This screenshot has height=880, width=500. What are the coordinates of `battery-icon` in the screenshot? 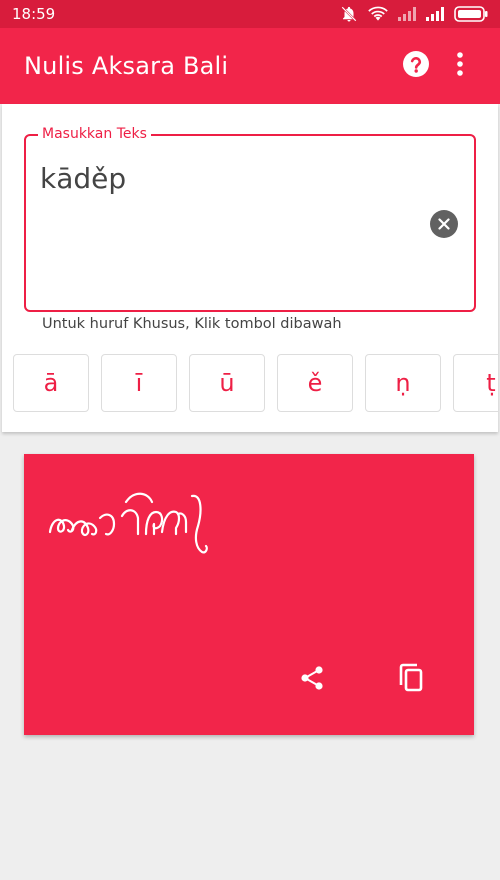 It's located at (471, 14).